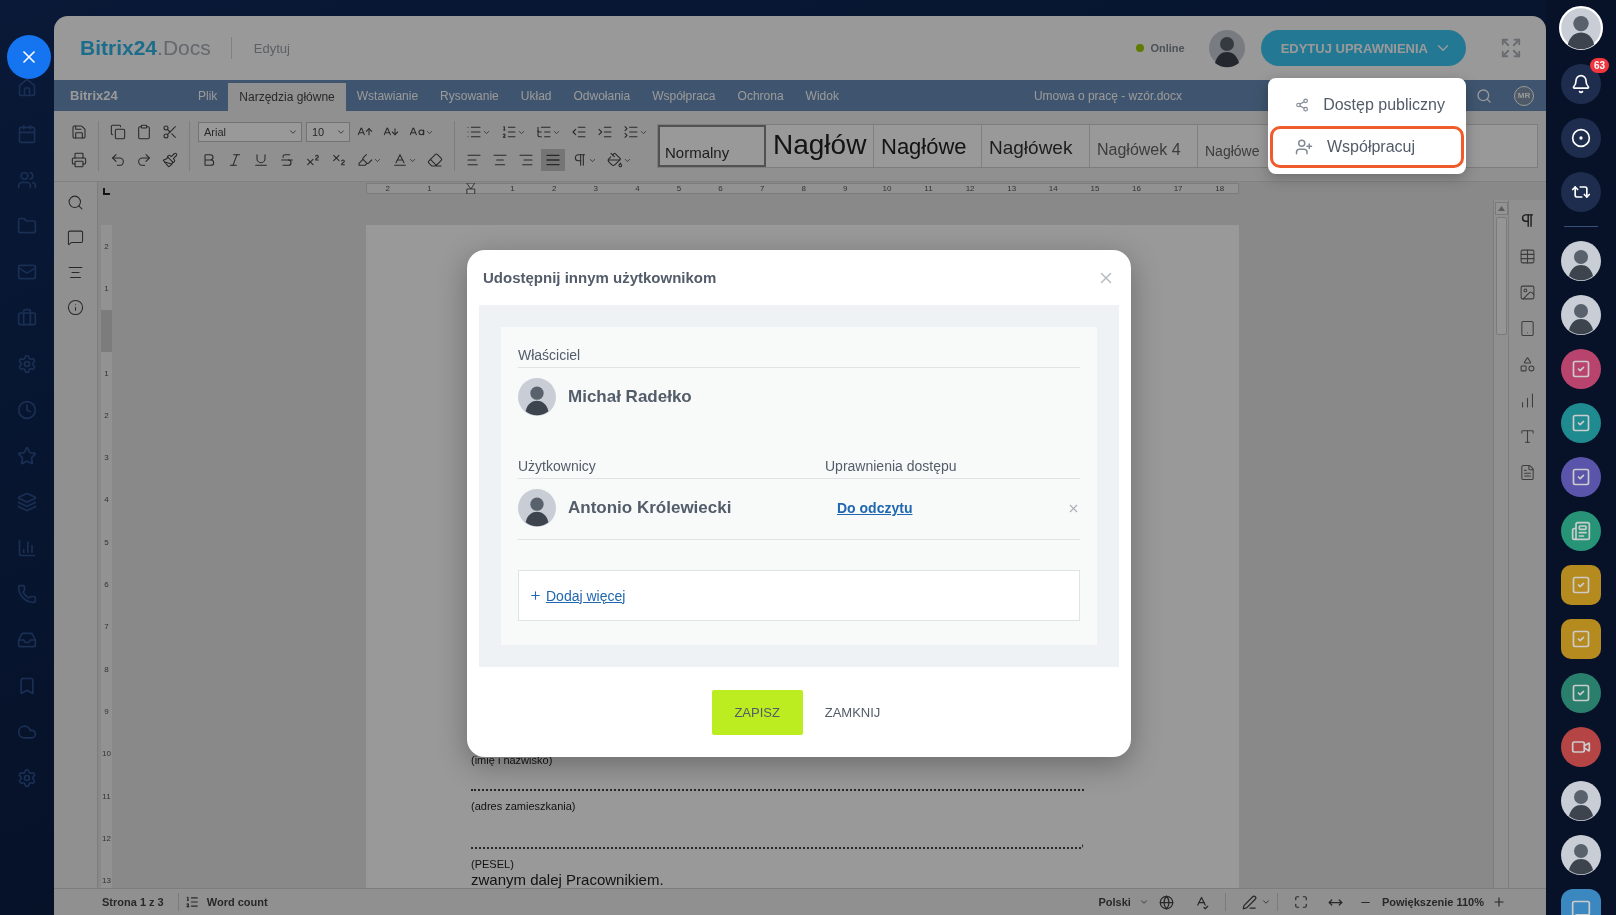 The image size is (1616, 915). I want to click on font-color-icon, so click(400, 160).